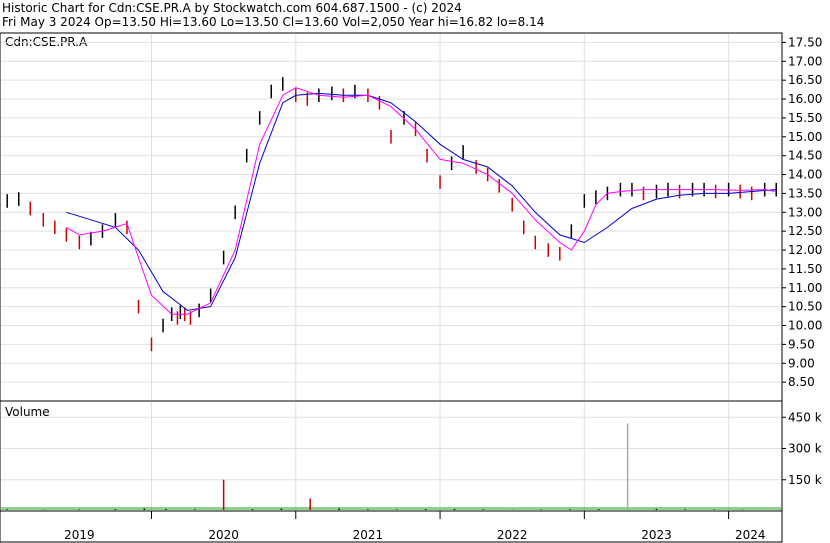 The width and height of the screenshot is (830, 543). What do you see at coordinates (805, 231) in the screenshot?
I see `price-y-tick-label: 12.50` at bounding box center [805, 231].